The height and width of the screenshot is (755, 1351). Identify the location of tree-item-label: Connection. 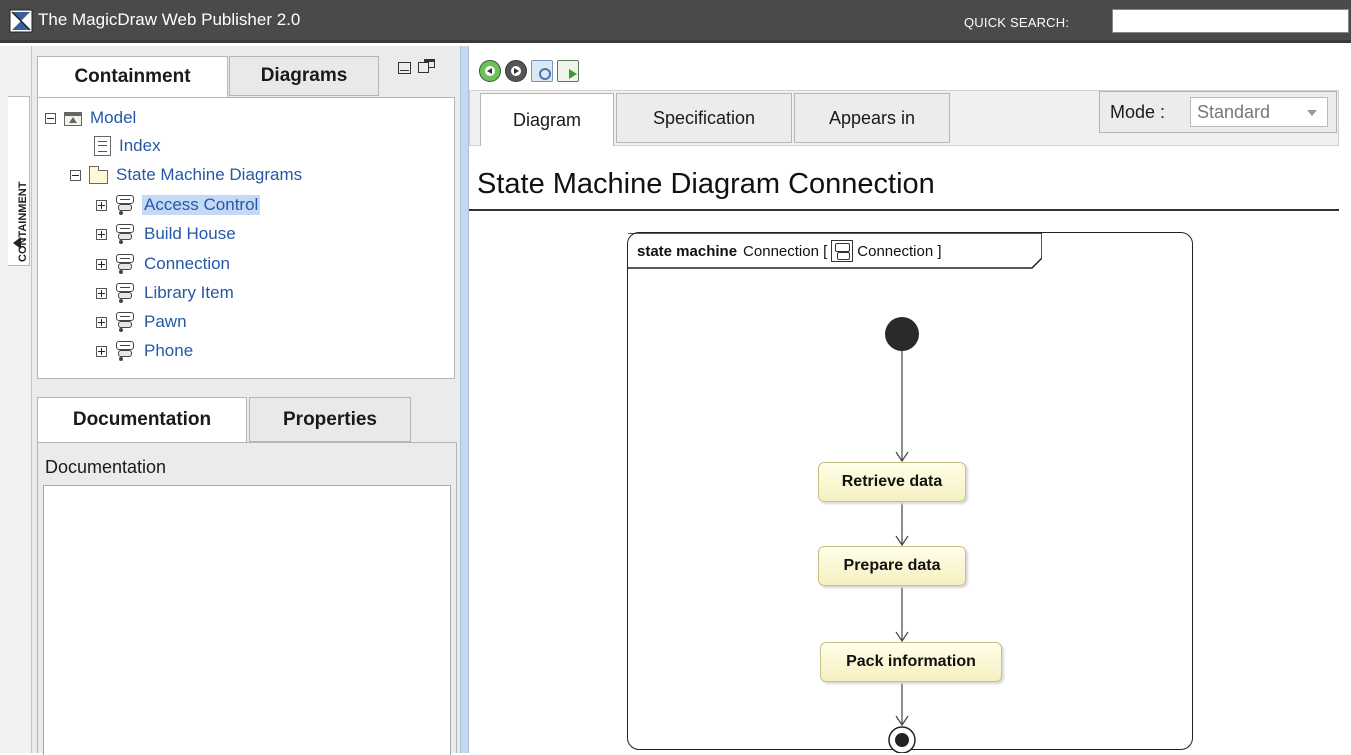
(187, 263).